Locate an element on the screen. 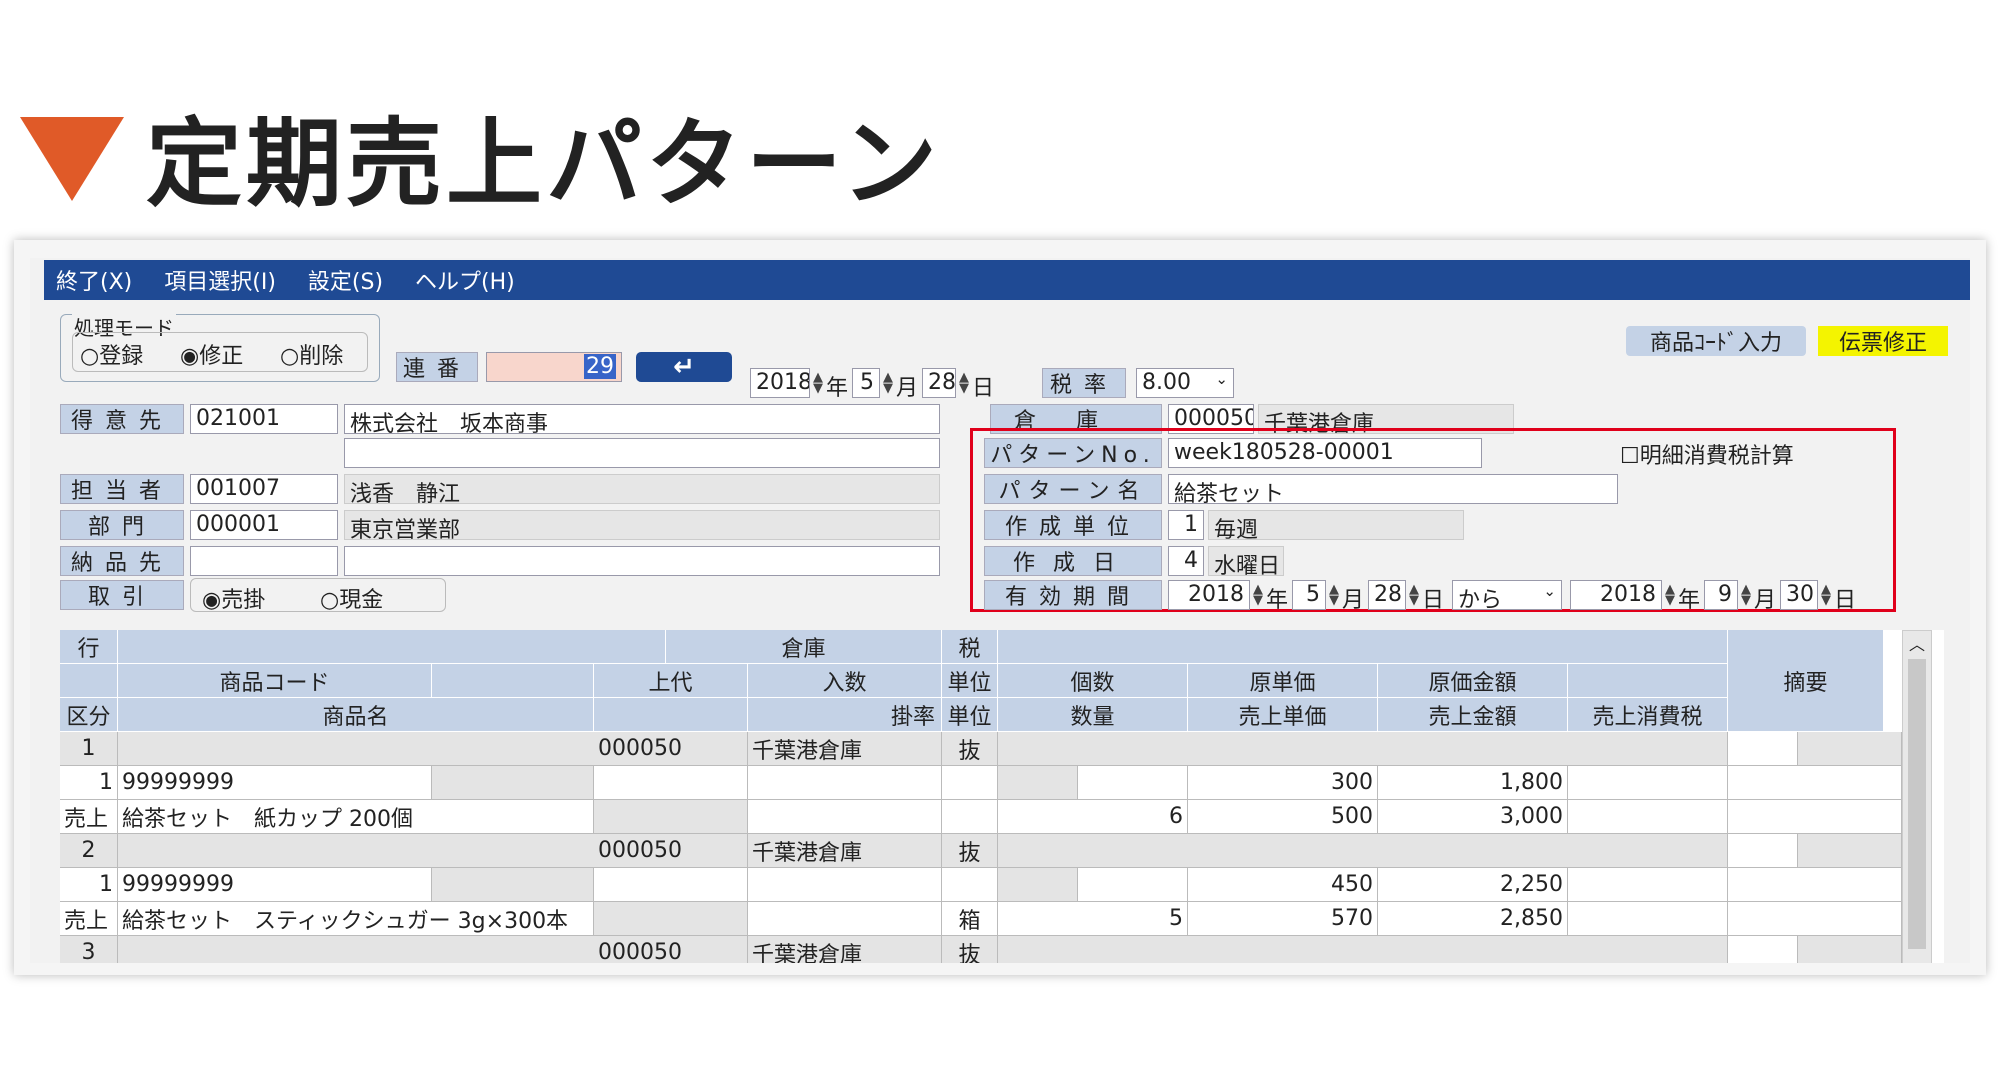 The width and height of the screenshot is (2000, 1067). period-to-day-input: 30 is located at coordinates (1799, 595).